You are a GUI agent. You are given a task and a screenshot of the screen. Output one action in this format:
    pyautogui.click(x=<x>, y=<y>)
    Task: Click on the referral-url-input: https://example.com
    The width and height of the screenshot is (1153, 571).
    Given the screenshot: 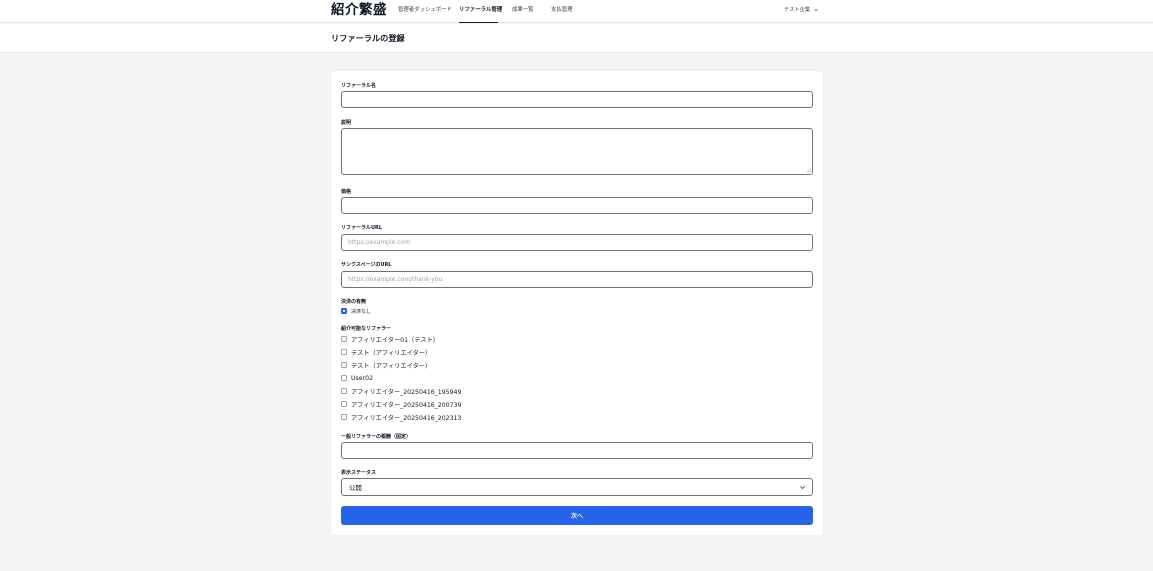 What is the action you would take?
    pyautogui.click(x=577, y=242)
    